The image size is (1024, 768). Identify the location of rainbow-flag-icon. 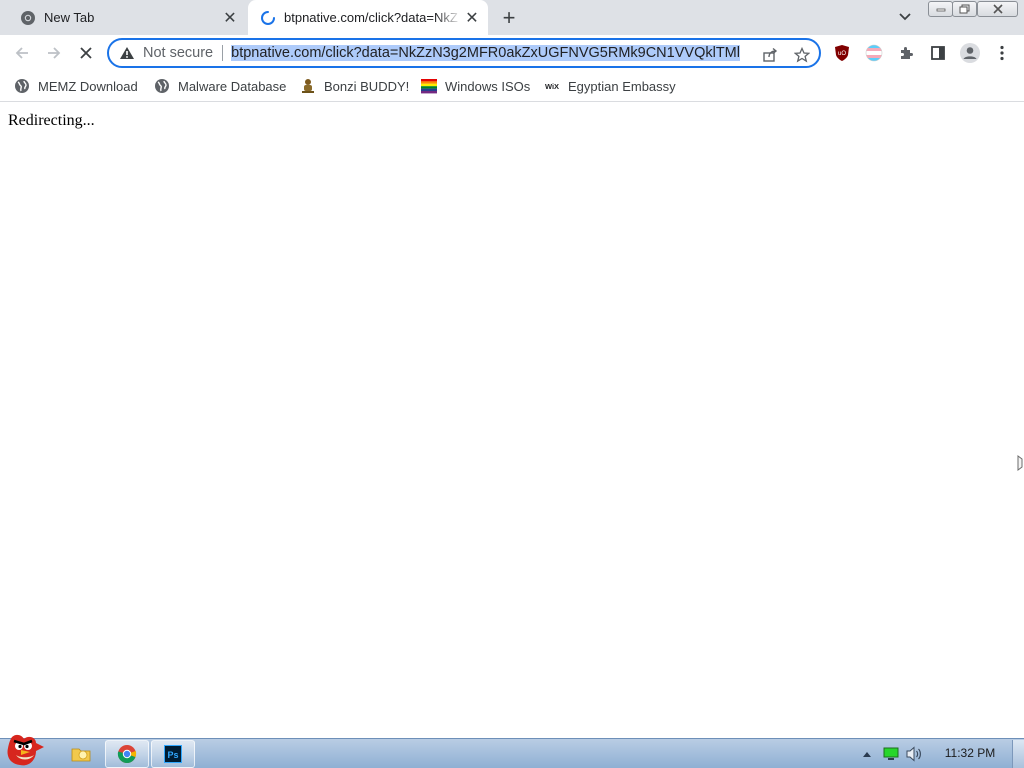
(429, 86).